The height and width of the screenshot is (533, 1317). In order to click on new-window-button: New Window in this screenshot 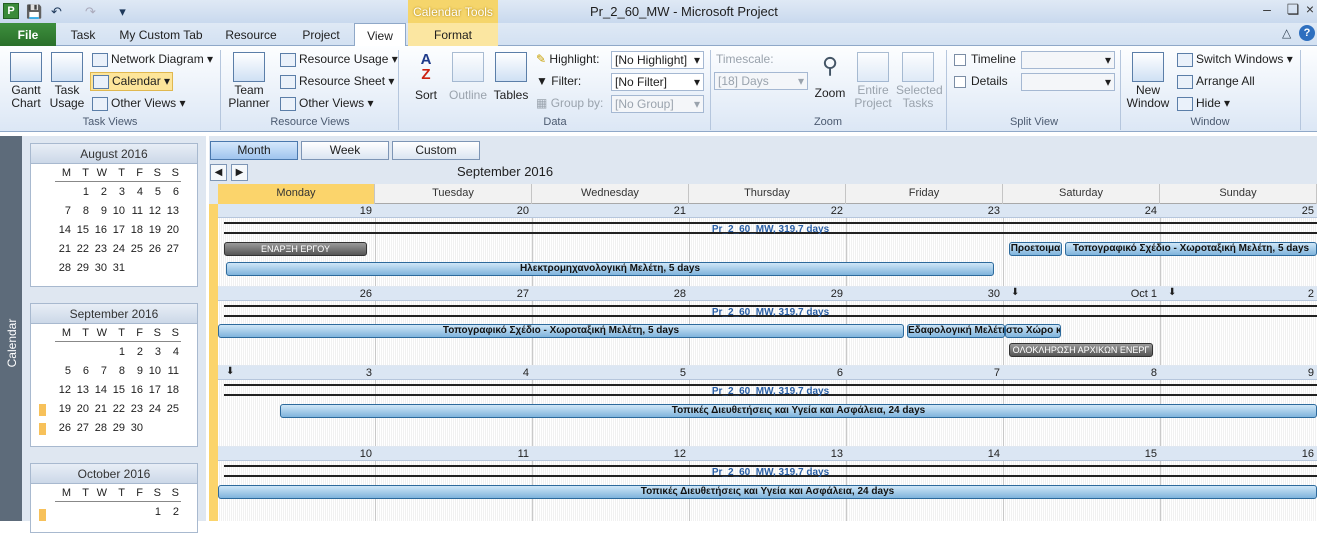, I will do `click(1148, 81)`.